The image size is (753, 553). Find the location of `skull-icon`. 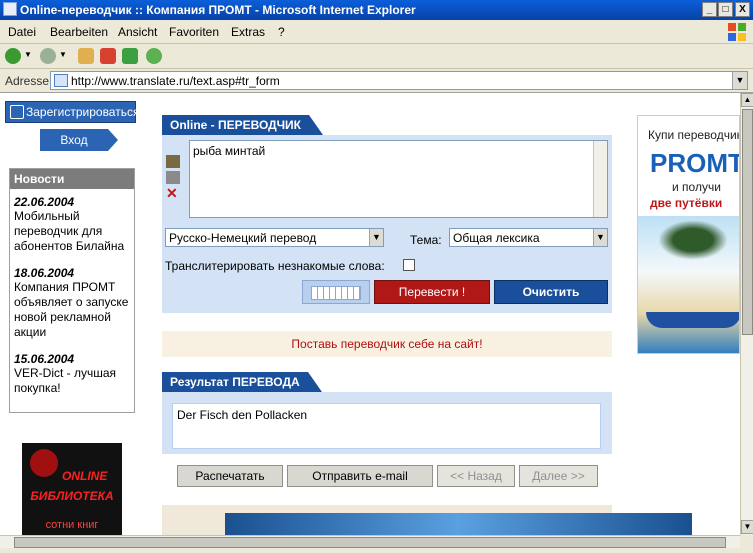

skull-icon is located at coordinates (44, 463).